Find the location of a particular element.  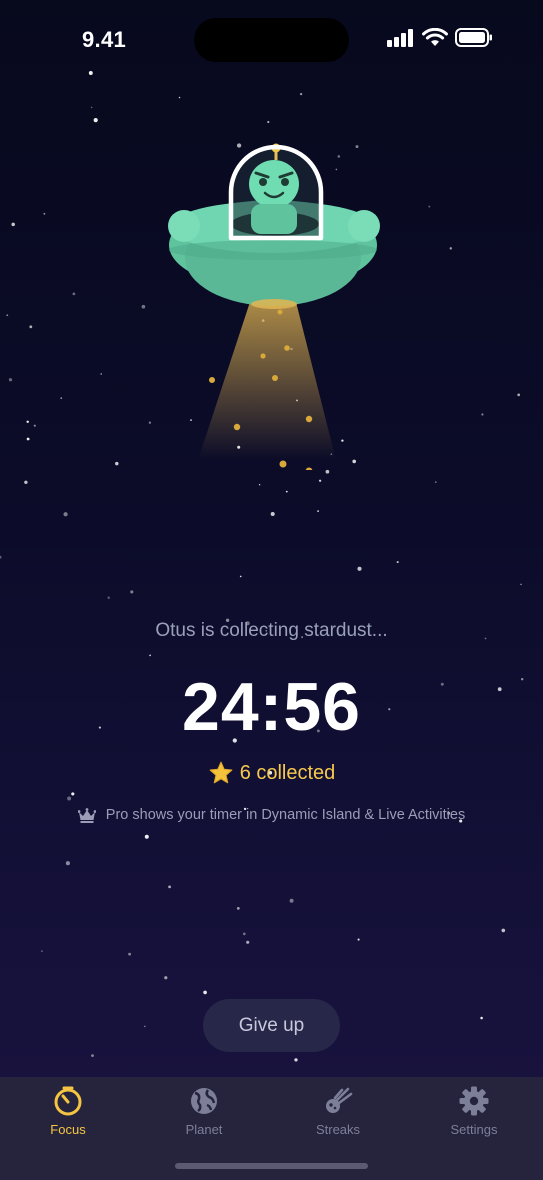

tab-planet: Planet is located at coordinates (204, 1115).